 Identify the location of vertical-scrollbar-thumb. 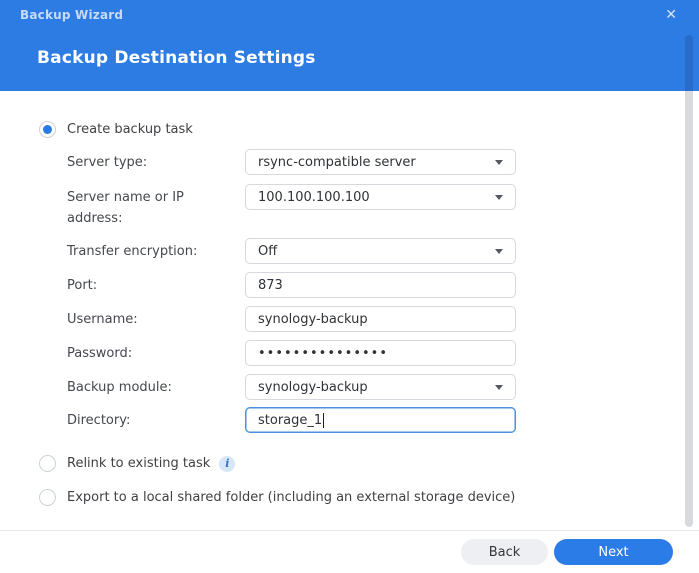
(689, 281).